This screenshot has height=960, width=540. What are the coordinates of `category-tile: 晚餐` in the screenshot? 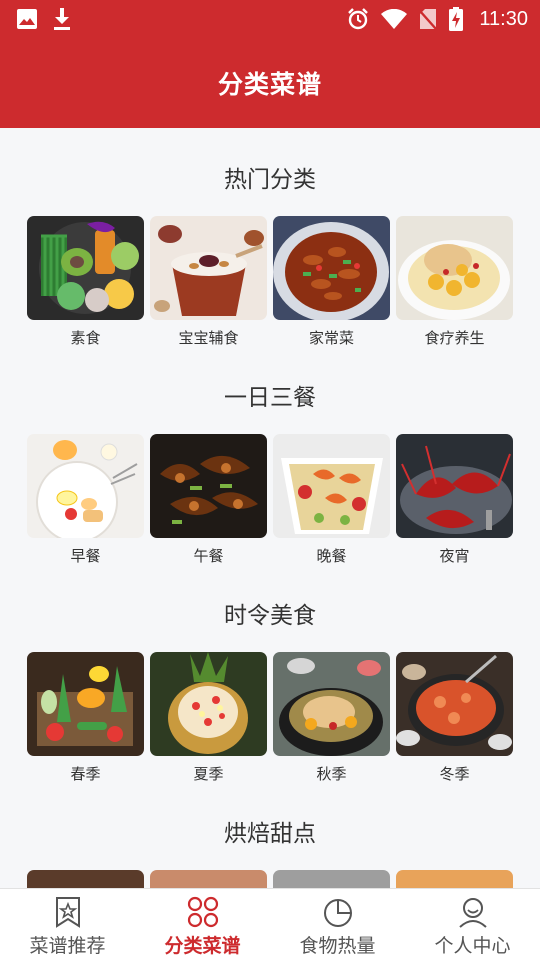 It's located at (331, 504).